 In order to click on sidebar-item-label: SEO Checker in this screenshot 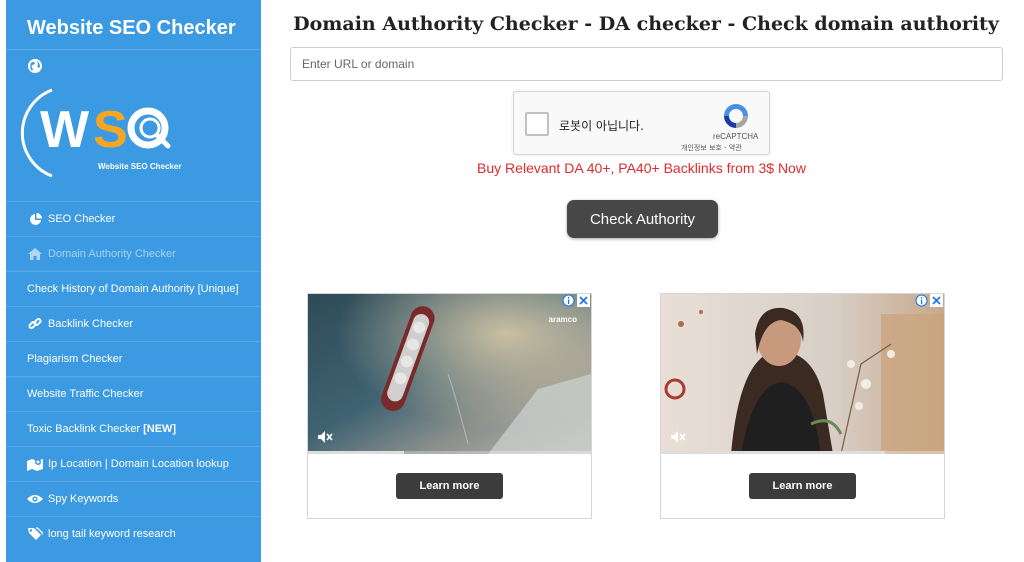, I will do `click(82, 219)`.